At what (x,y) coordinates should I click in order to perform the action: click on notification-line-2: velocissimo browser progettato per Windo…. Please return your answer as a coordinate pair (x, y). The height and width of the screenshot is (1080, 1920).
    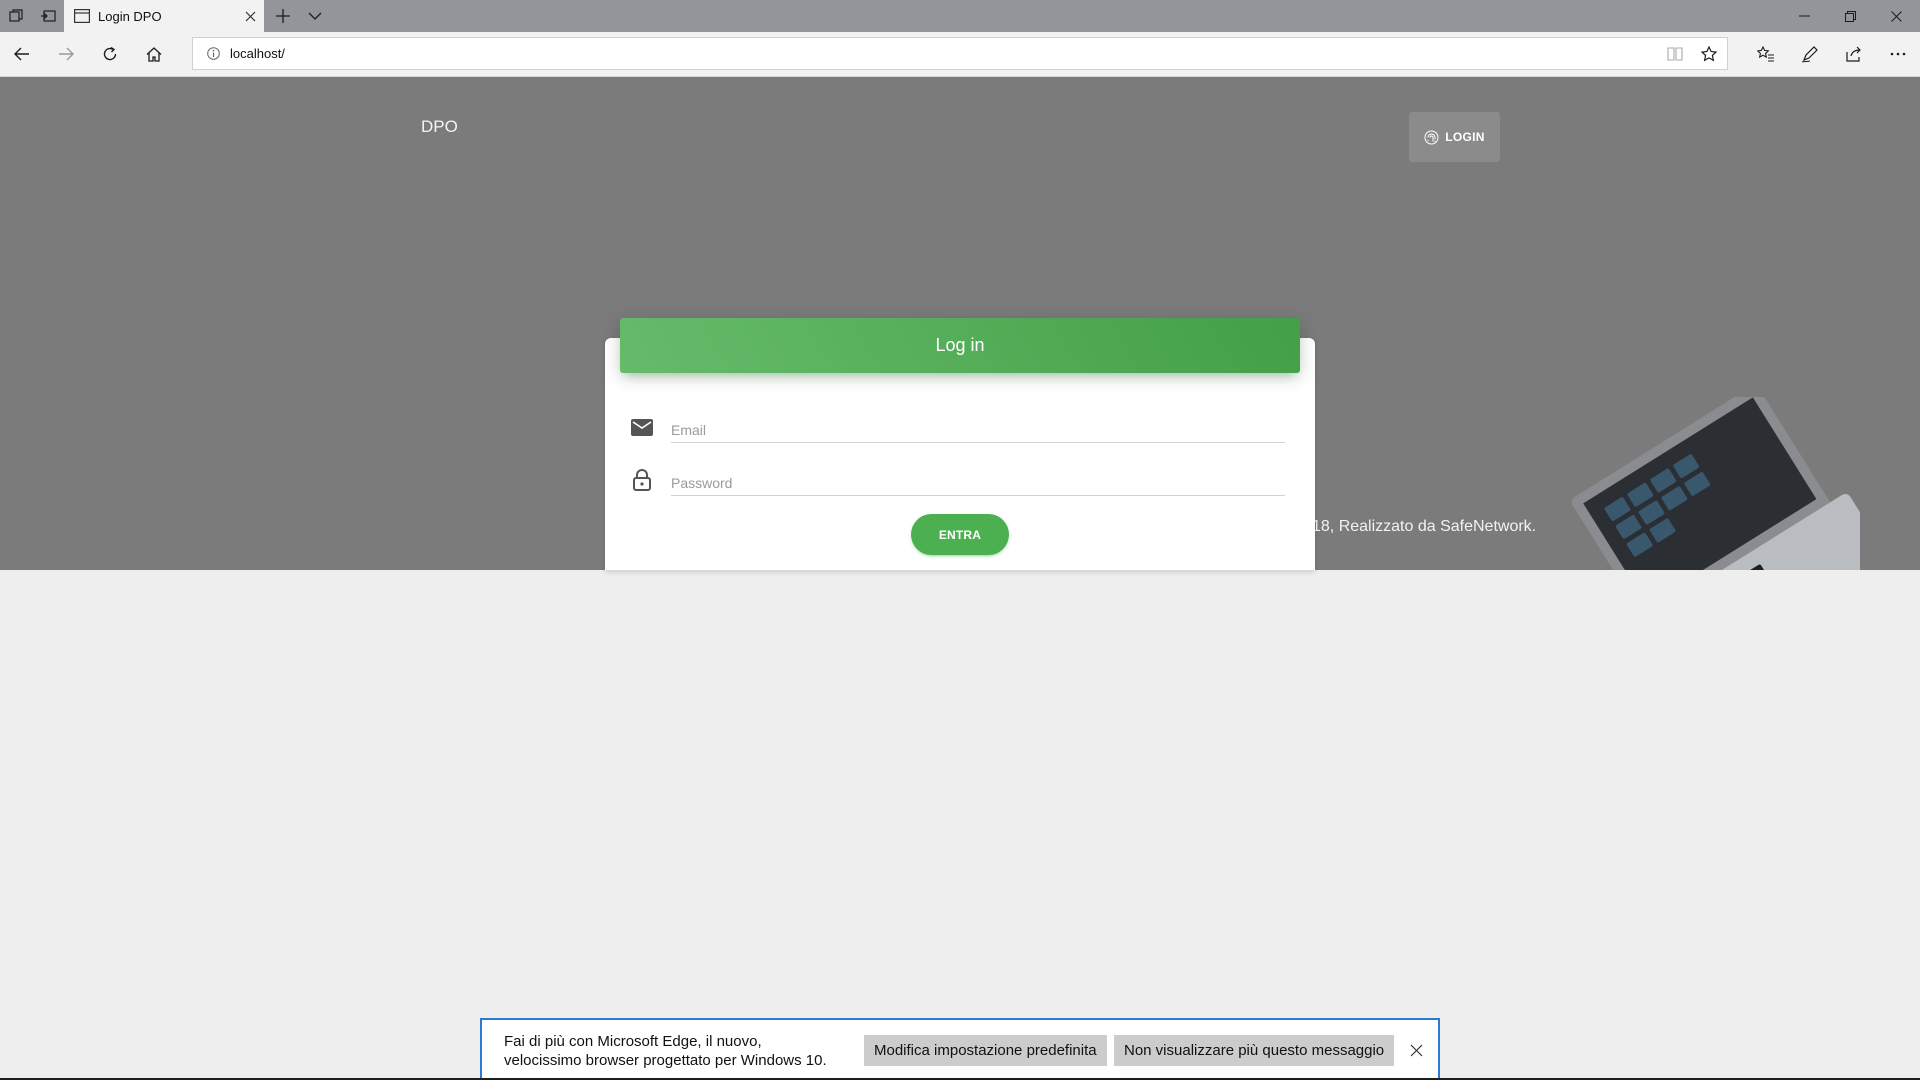
    Looking at the image, I should click on (665, 1060).